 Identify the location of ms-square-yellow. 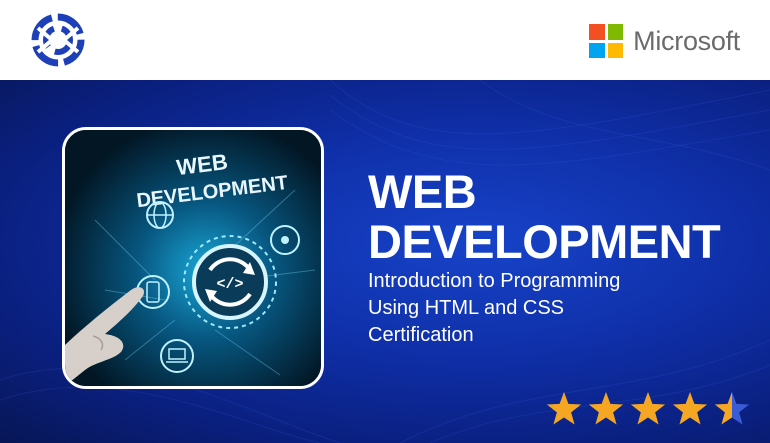
(615, 50).